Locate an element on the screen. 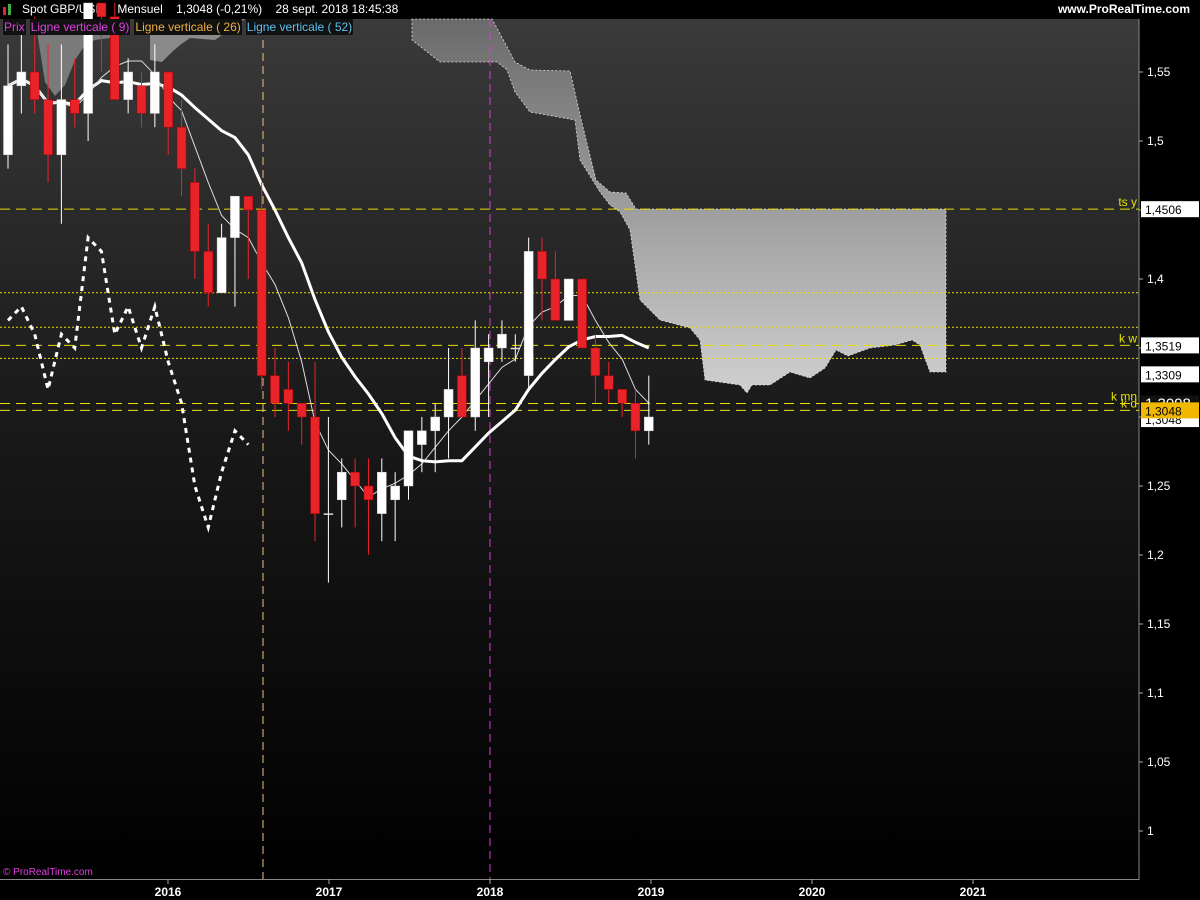 The width and height of the screenshot is (1200, 900). watermark: © ProRealTime.com is located at coordinates (48, 872).